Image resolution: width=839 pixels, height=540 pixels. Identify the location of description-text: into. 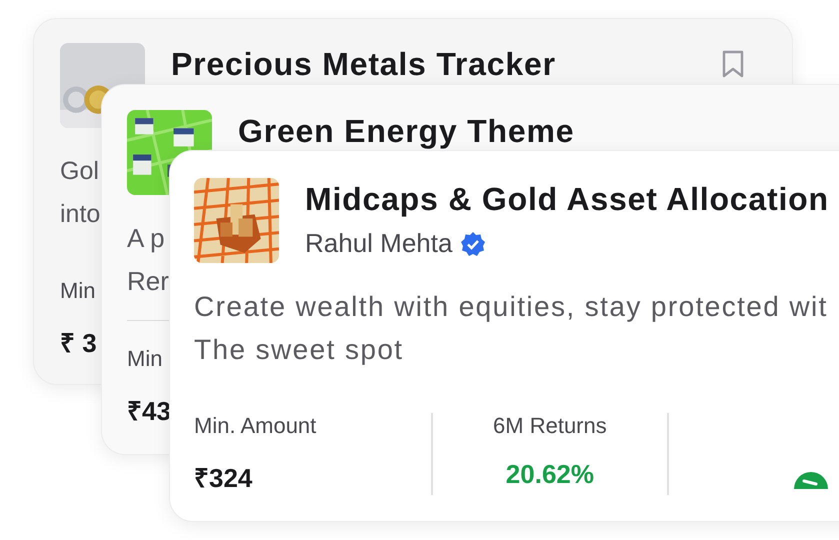
(80, 214).